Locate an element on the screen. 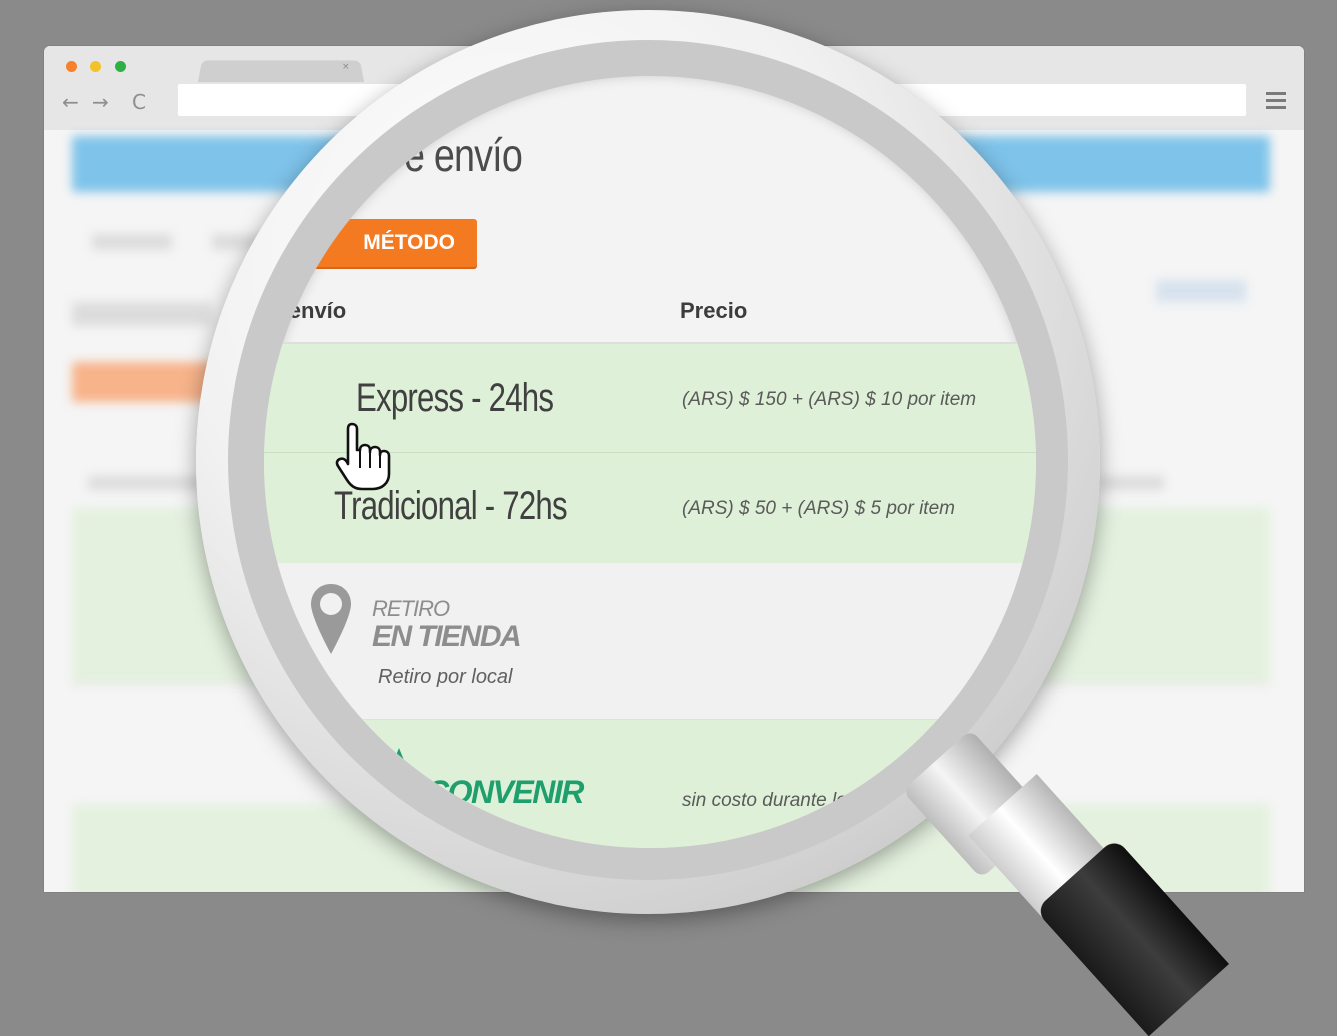 The height and width of the screenshot is (1036, 1337). shipping-method-name: Retiro por local is located at coordinates (445, 677).